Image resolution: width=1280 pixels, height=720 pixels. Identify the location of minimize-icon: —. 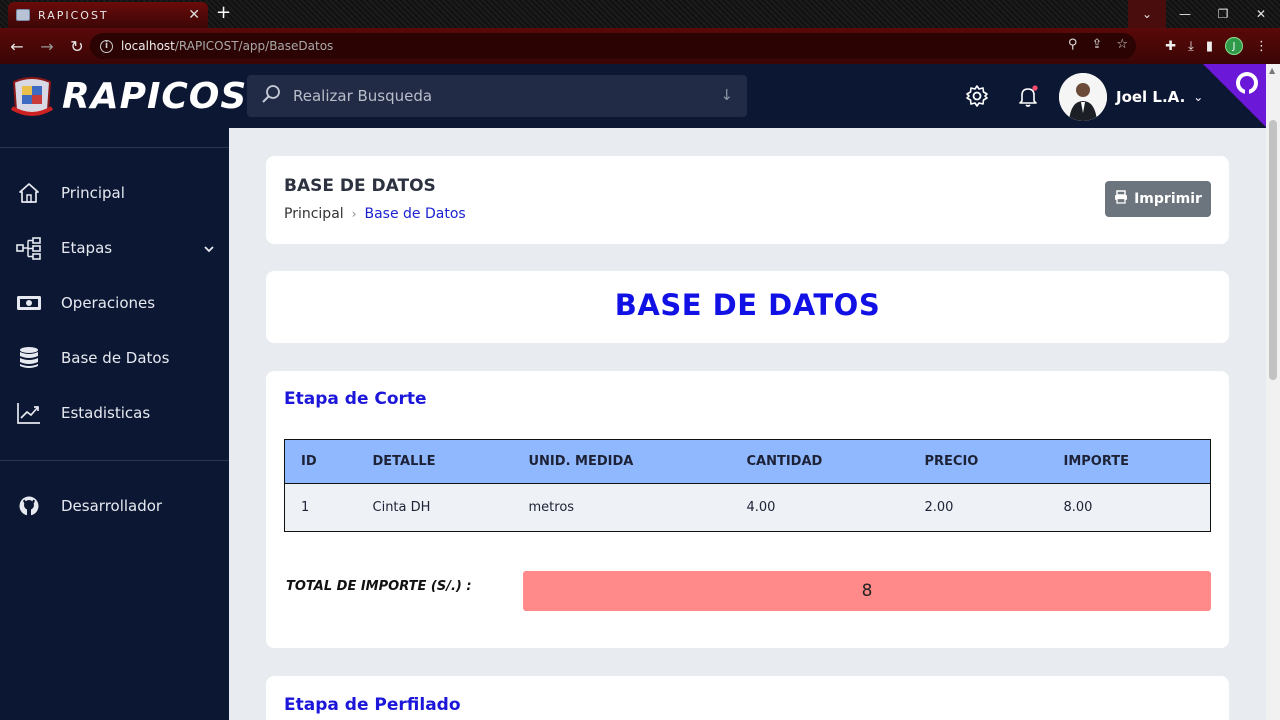
(1185, 14).